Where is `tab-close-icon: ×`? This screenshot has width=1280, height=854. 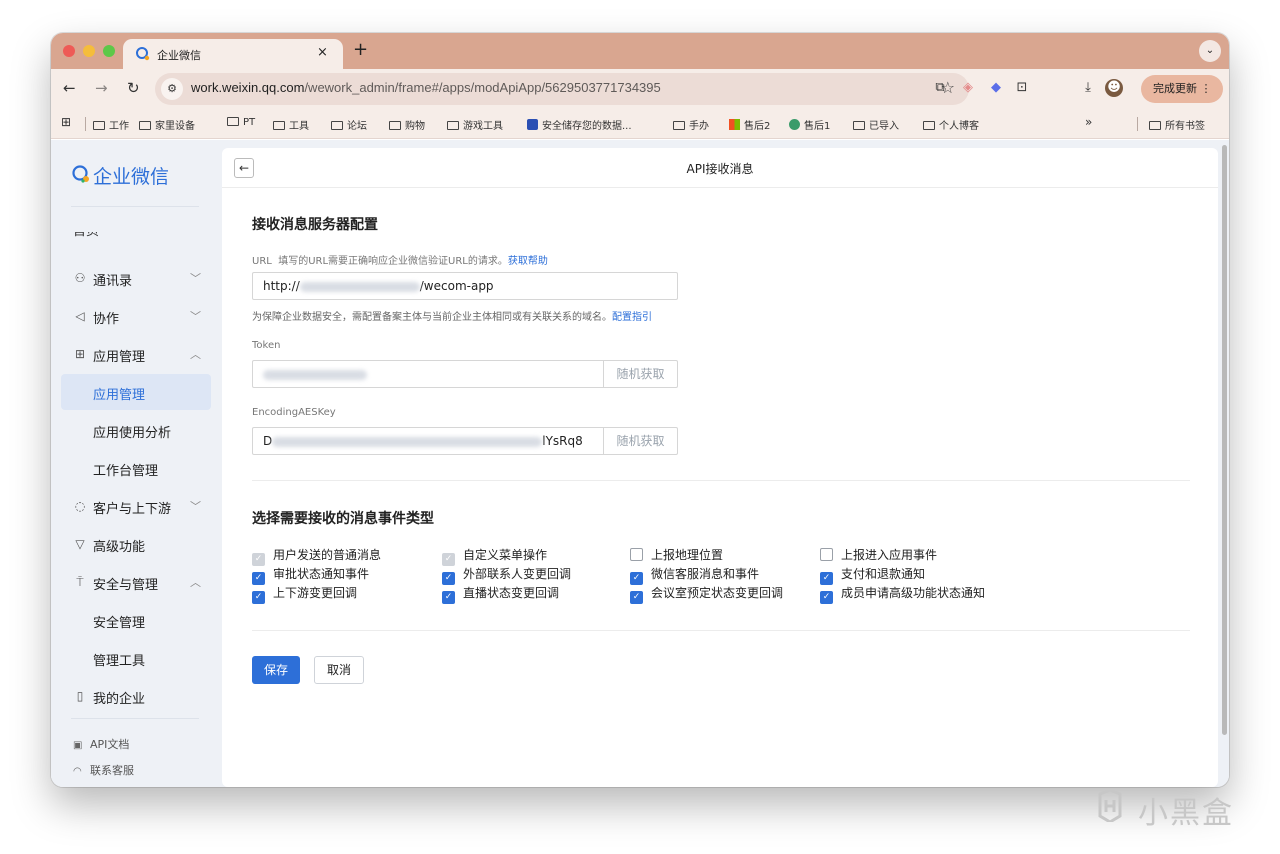
tab-close-icon: × is located at coordinates (322, 52).